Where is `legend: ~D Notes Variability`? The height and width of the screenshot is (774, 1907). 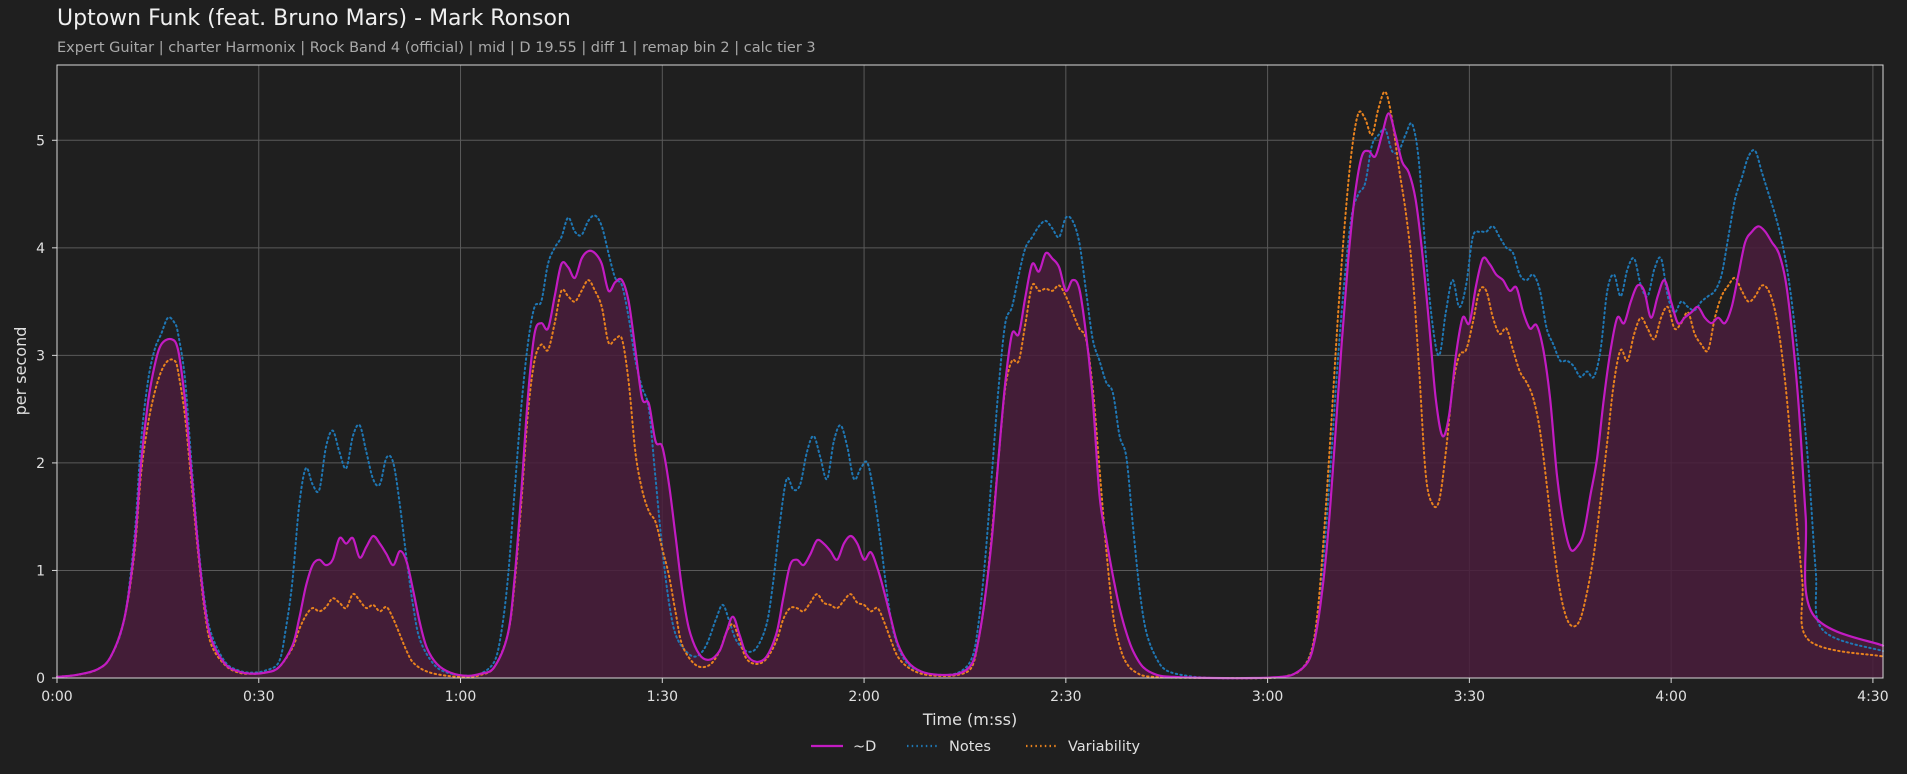
legend: ~D Notes Variability is located at coordinates (976, 747).